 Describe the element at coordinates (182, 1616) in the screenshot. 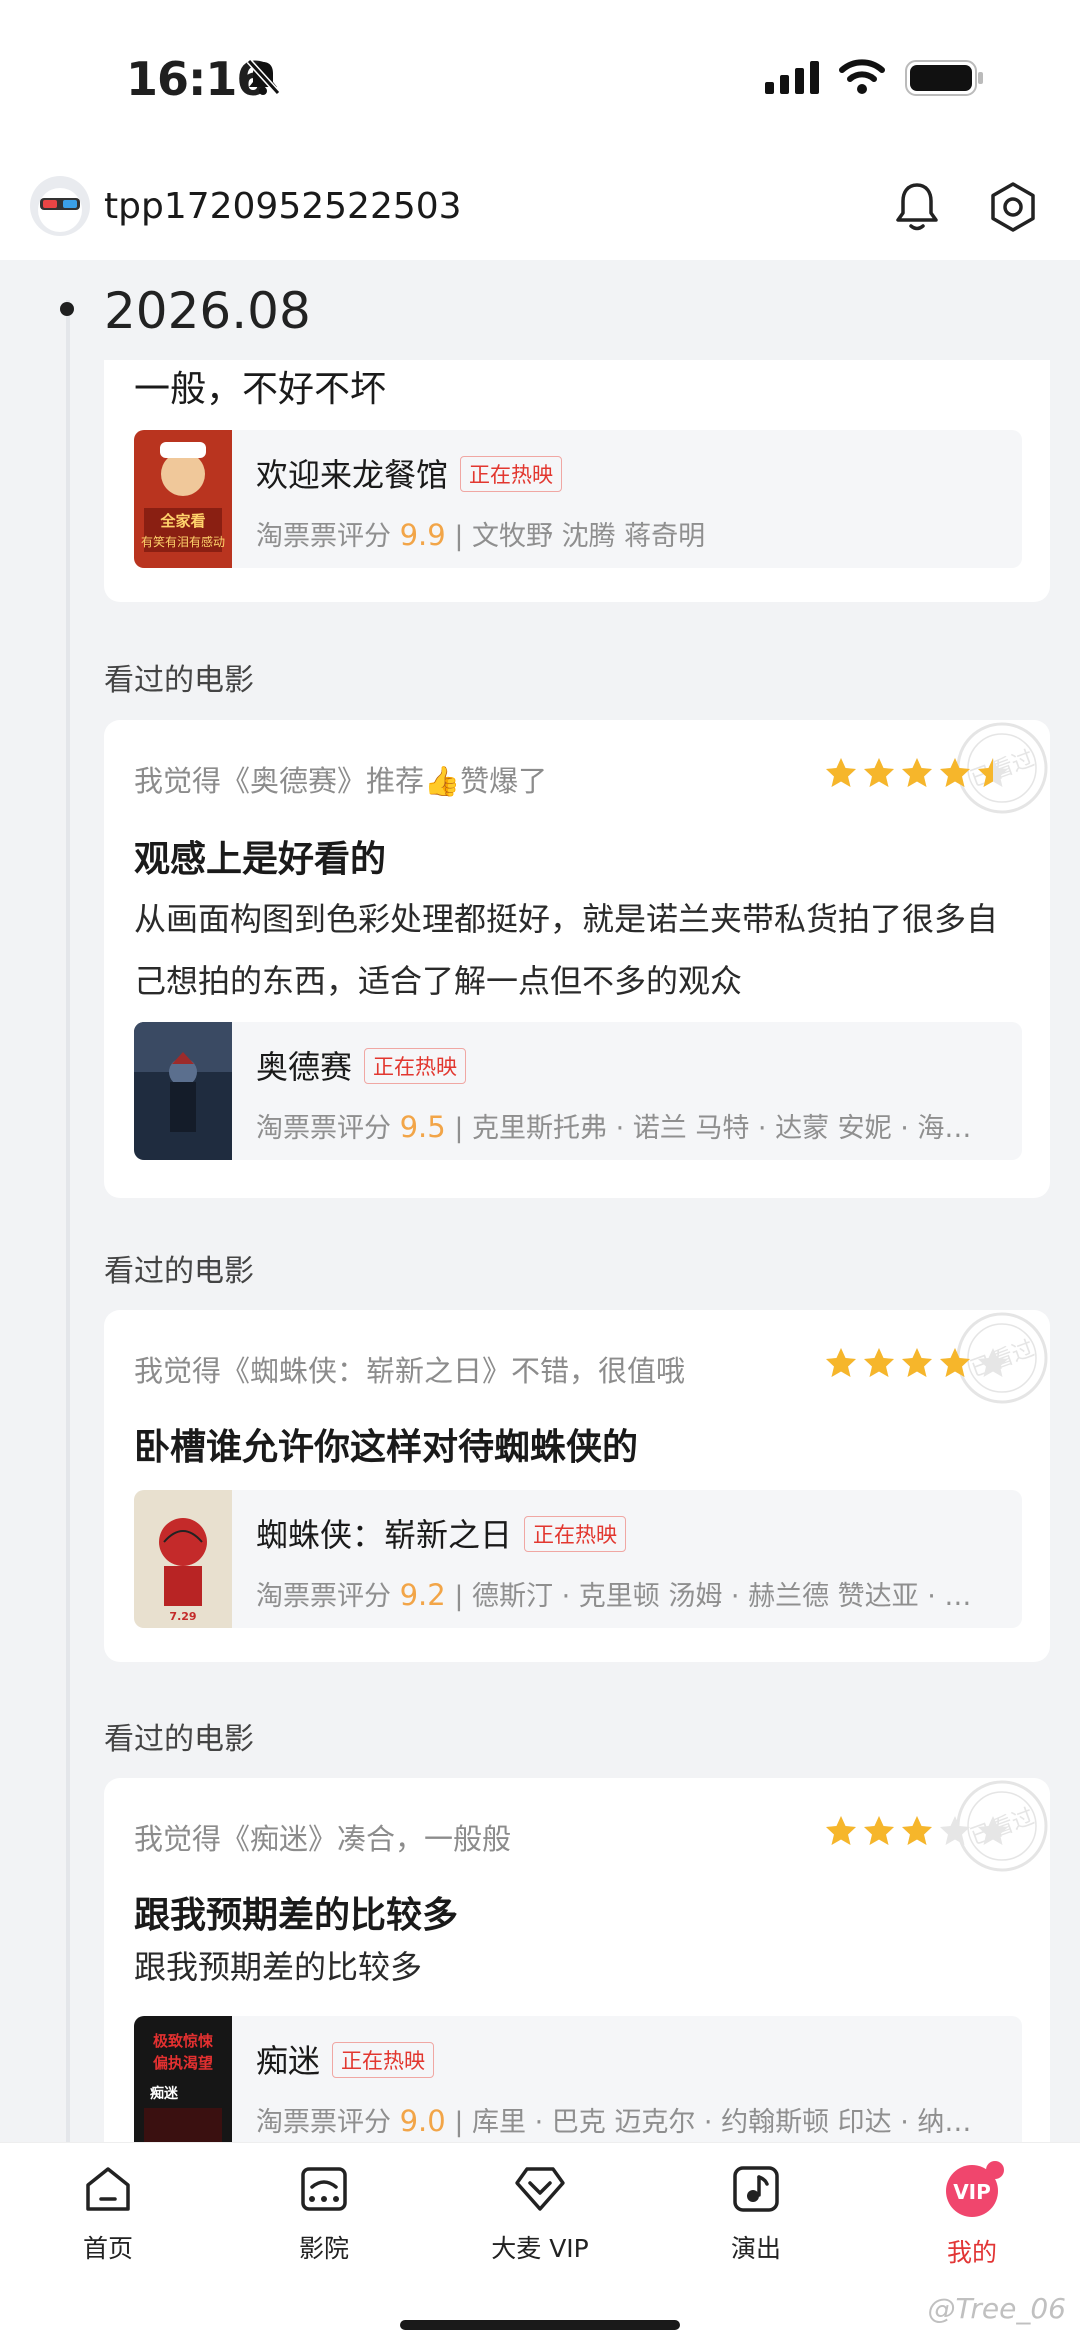

I see `svg-text: 7.29` at that location.